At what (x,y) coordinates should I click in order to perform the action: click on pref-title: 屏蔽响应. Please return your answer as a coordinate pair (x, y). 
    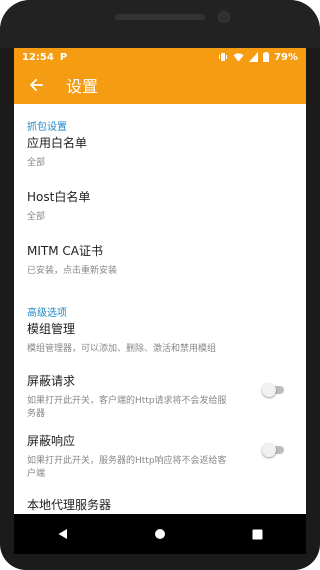
    Looking at the image, I should click on (51, 441).